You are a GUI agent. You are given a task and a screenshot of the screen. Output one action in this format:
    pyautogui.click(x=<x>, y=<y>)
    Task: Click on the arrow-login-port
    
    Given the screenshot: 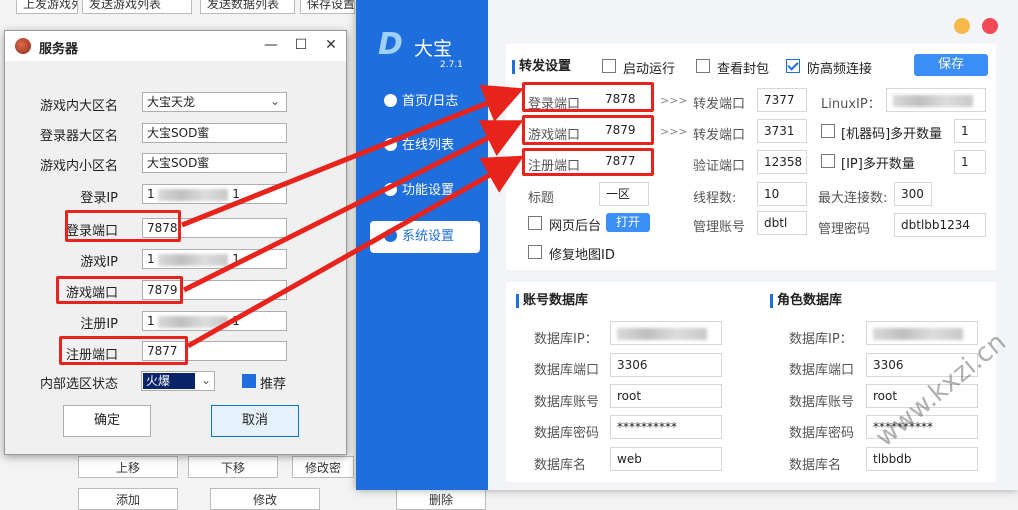 What is the action you would take?
    pyautogui.click(x=352, y=156)
    